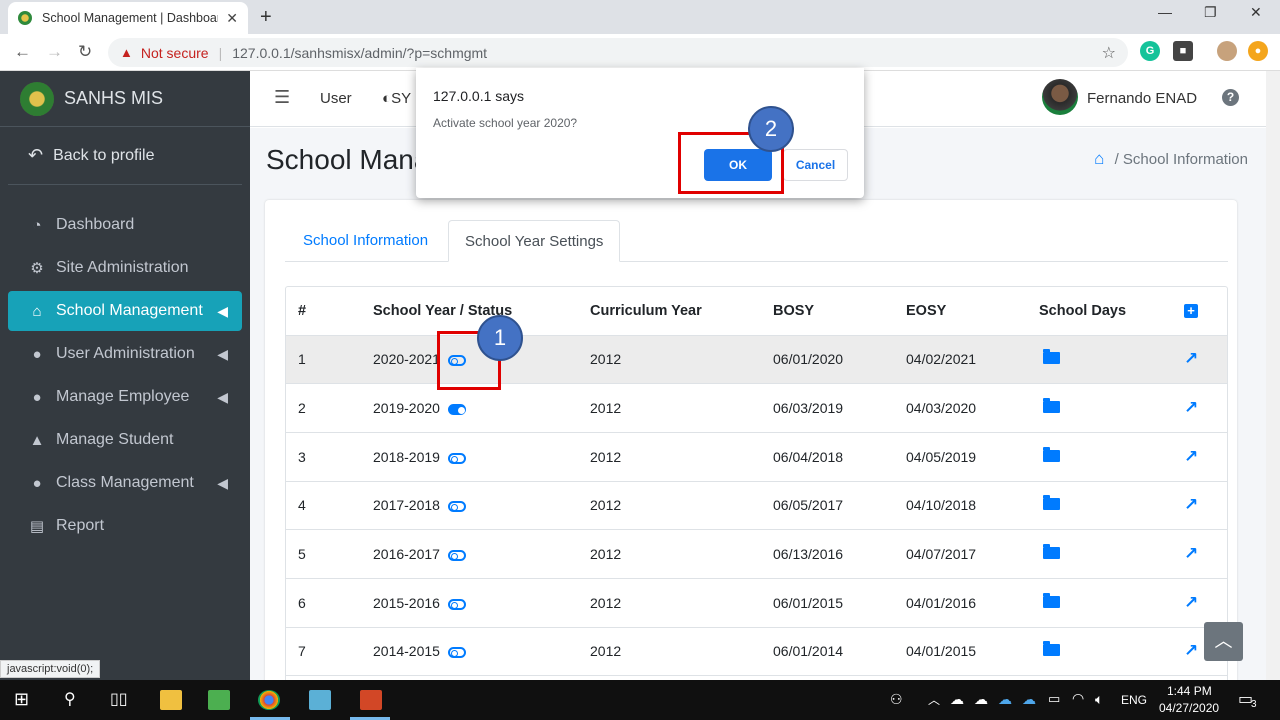  I want to click on close-window-icon: ✕, so click(1256, 12).